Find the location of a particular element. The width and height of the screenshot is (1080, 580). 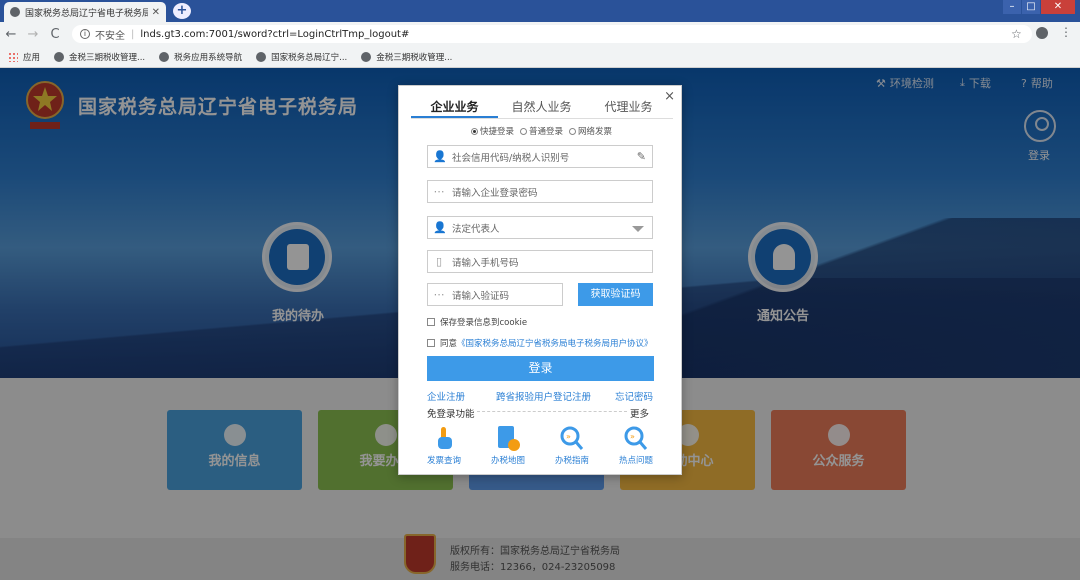

login-tabs: 企业业务 自然人业务 代理业务 is located at coordinates (542, 108).